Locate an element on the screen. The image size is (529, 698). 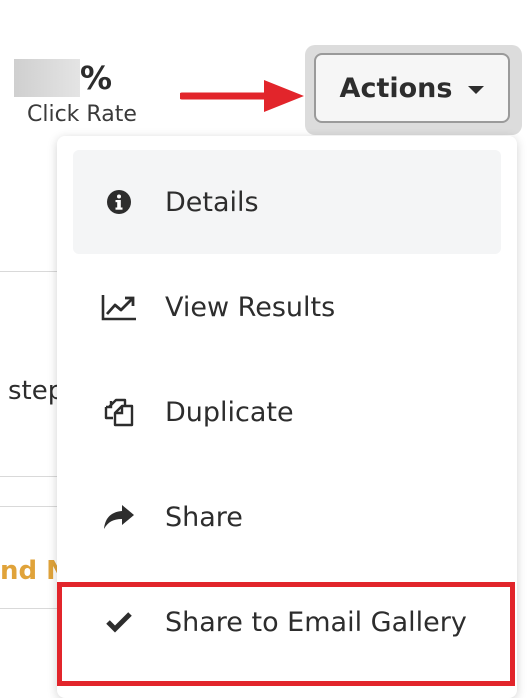
menu-item-share: Share is located at coordinates (287, 517).